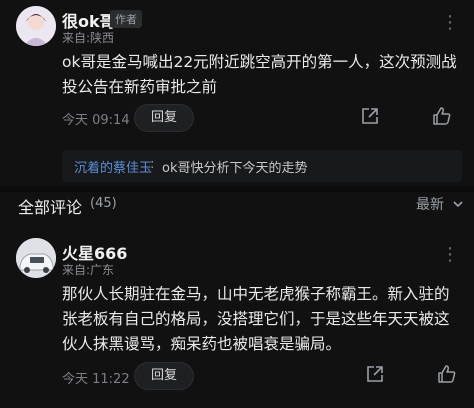 Image resolution: width=474 pixels, height=408 pixels. What do you see at coordinates (113, 166) in the screenshot?
I see `sub-reply-username: 沉着的蔡佳玉` at bounding box center [113, 166].